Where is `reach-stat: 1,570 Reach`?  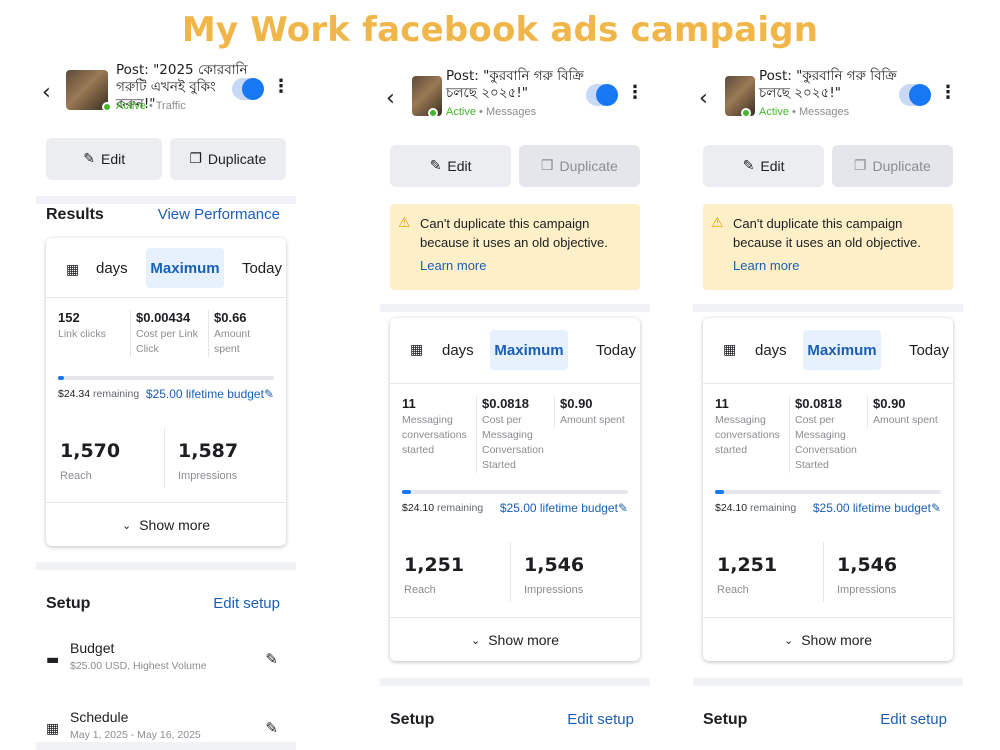
reach-stat: 1,570 Reach is located at coordinates (90, 461).